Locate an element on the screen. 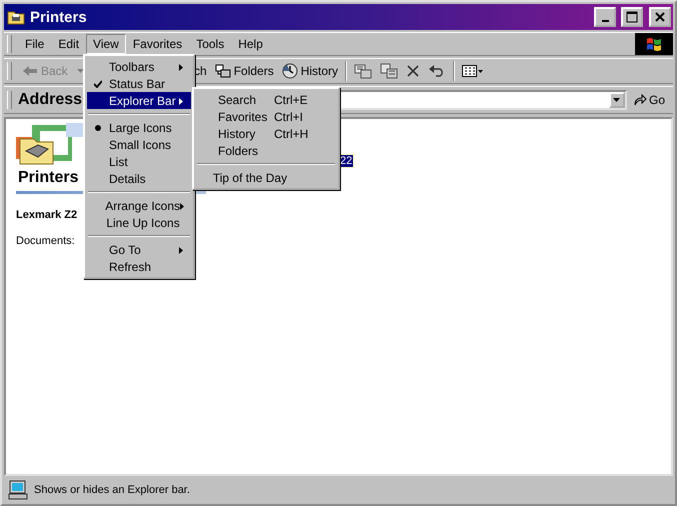  menu-item: Arrange Icons is located at coordinates (139, 205).